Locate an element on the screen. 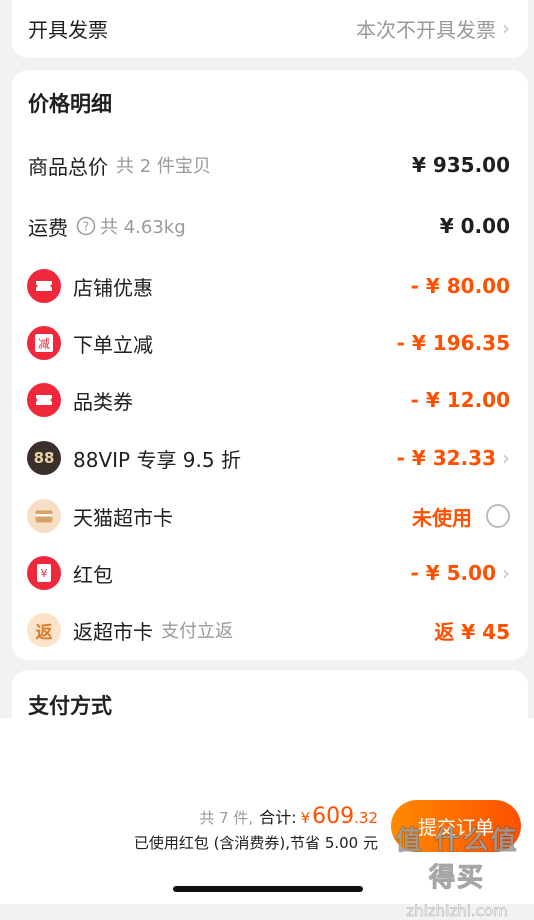 This screenshot has height=920, width=534. item-count: 共 7 件, is located at coordinates (226, 818).